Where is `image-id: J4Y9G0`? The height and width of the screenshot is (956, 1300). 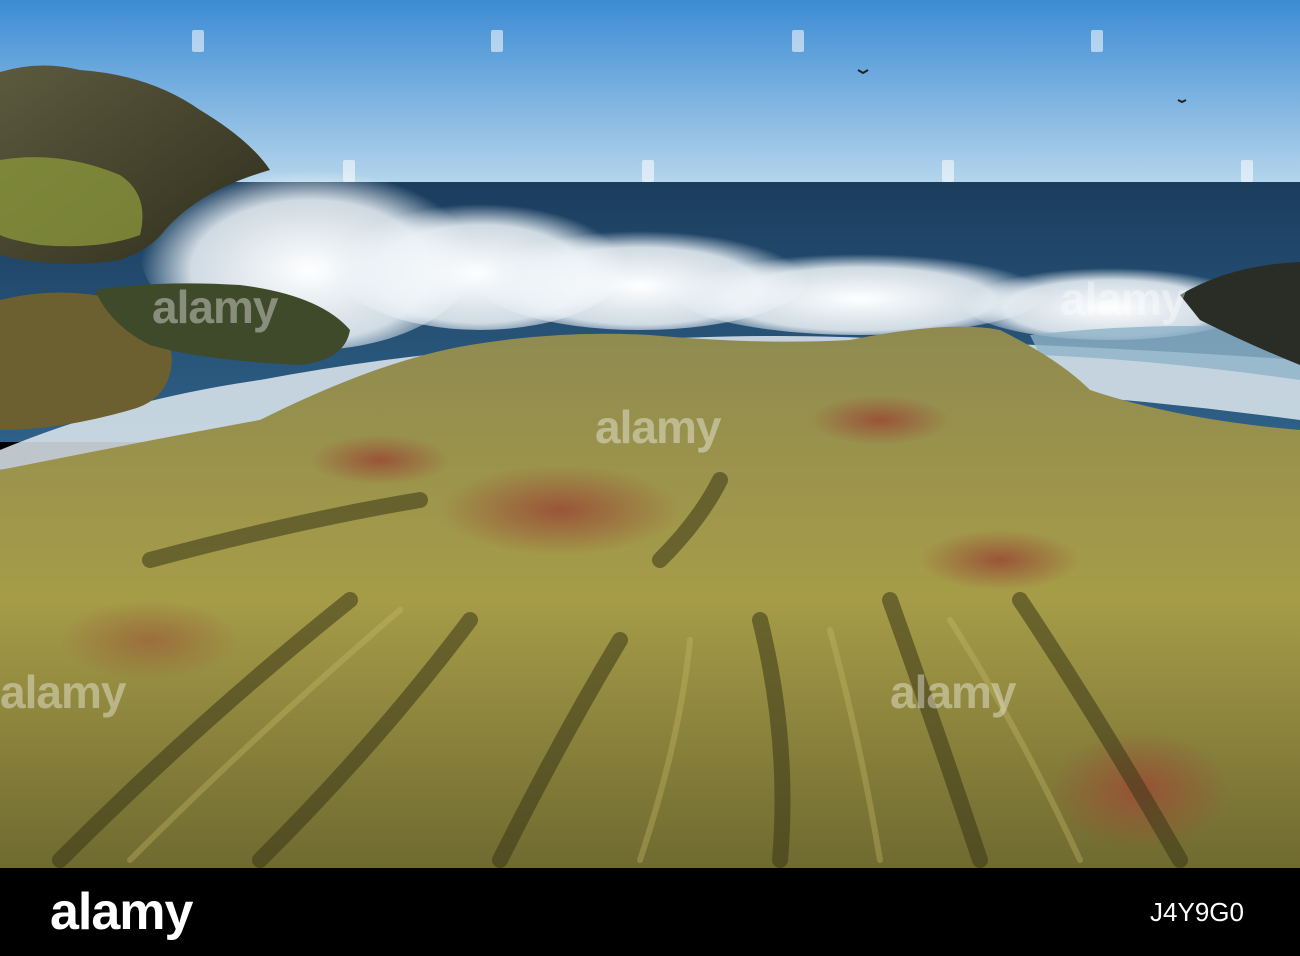
image-id: J4Y9G0 is located at coordinates (1197, 912).